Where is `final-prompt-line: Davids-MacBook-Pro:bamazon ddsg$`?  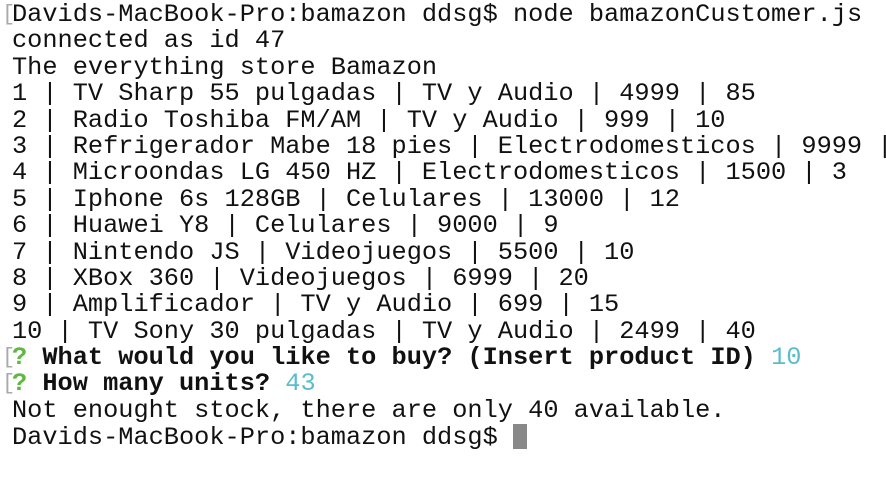 final-prompt-line: Davids-MacBook-Pro:bamazon ddsg$ is located at coordinates (449, 438).